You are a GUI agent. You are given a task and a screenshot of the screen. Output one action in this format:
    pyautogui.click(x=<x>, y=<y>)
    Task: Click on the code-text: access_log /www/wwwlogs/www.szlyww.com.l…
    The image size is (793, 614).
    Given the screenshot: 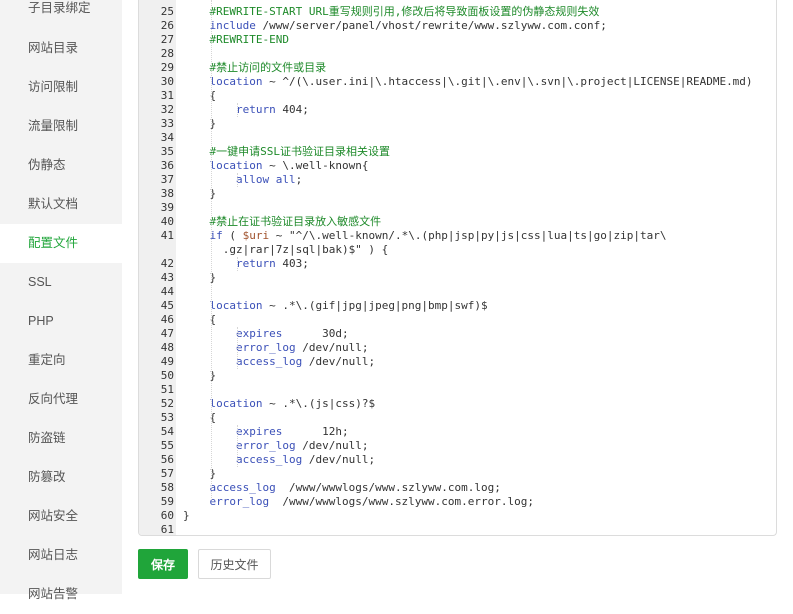 What is the action you would take?
    pyautogui.click(x=355, y=487)
    